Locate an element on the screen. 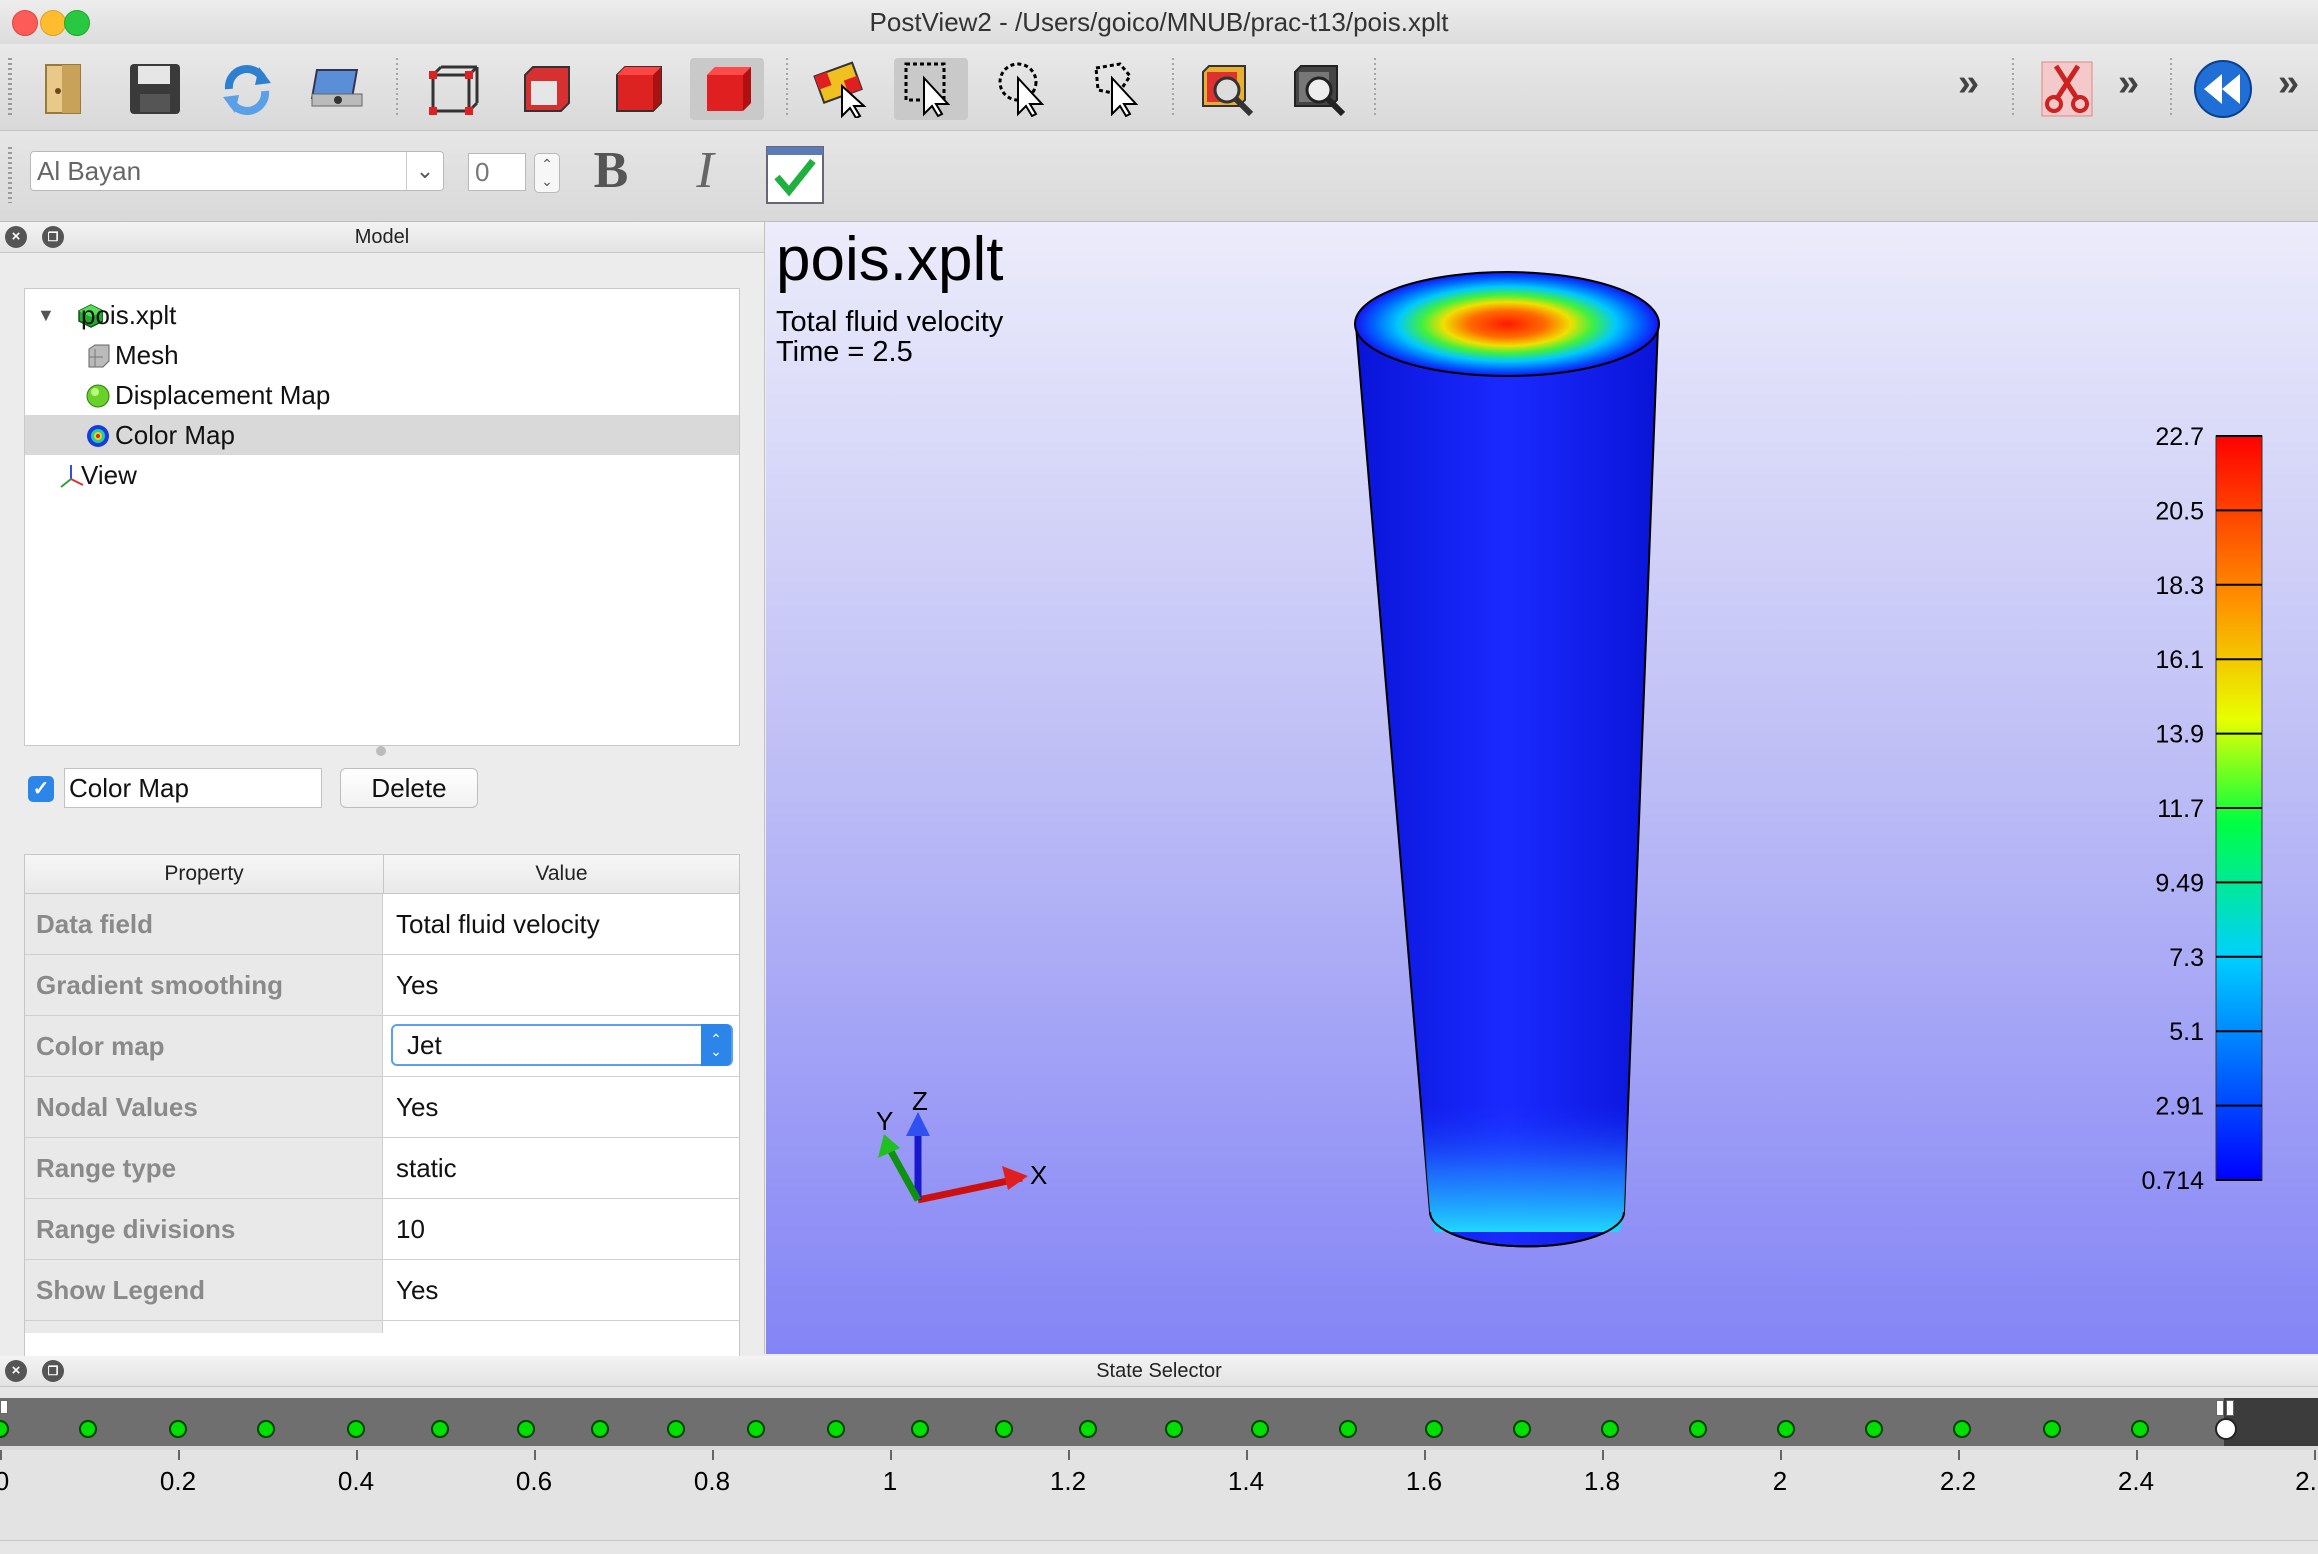  property-value: Total fluid velocity is located at coordinates (561, 924).